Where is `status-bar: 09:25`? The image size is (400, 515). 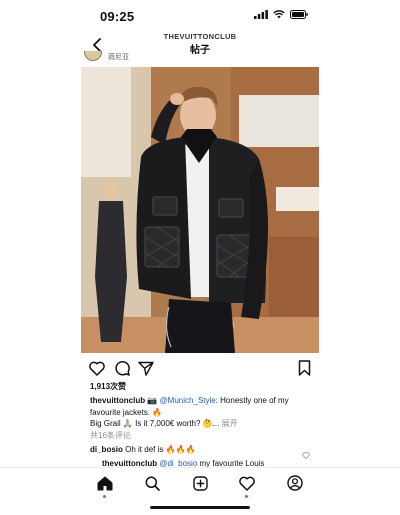
status-bar: 09:25 is located at coordinates (200, 15).